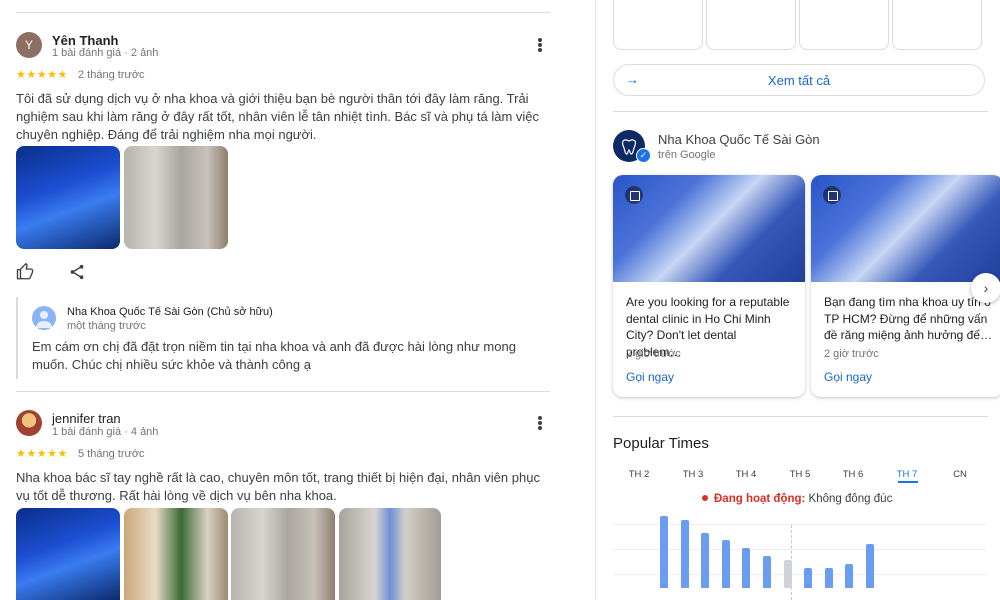 The width and height of the screenshot is (1000, 600). Describe the element at coordinates (85, 40) in the screenshot. I see `reviewer-name: Yên Thanh` at that location.